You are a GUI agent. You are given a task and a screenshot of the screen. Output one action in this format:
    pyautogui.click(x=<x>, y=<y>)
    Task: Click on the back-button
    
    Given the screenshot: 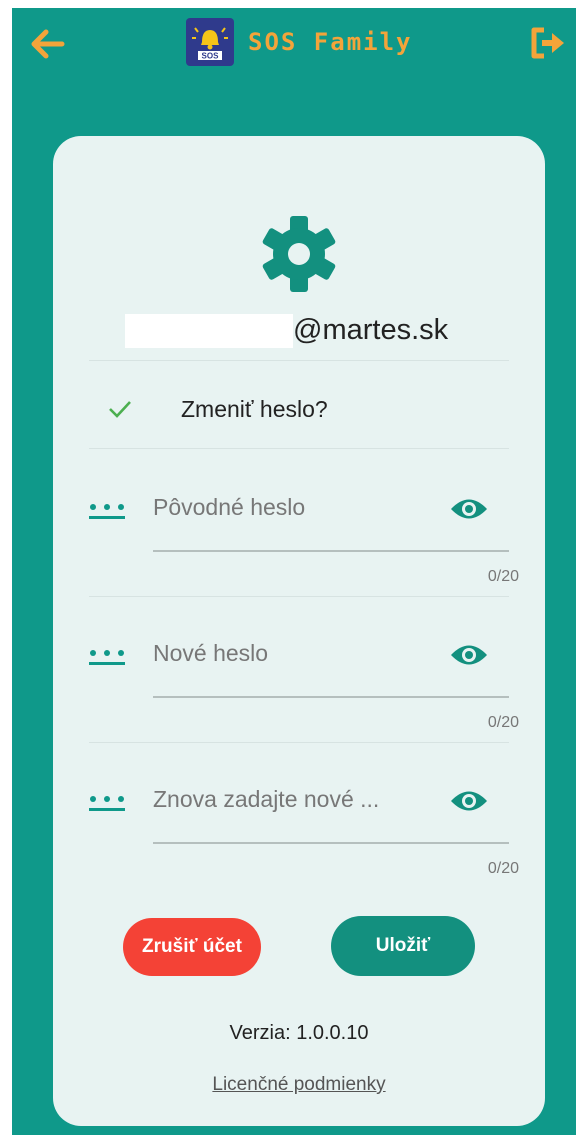 What is the action you would take?
    pyautogui.click(x=48, y=44)
    